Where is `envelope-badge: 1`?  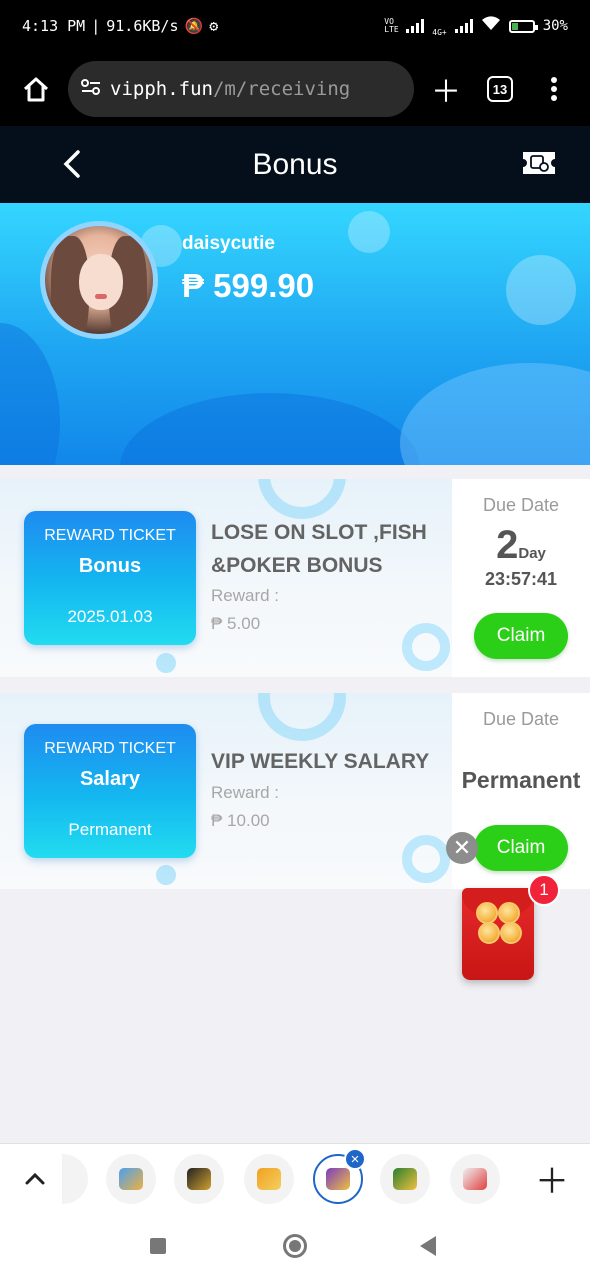
envelope-badge: 1 is located at coordinates (544, 890).